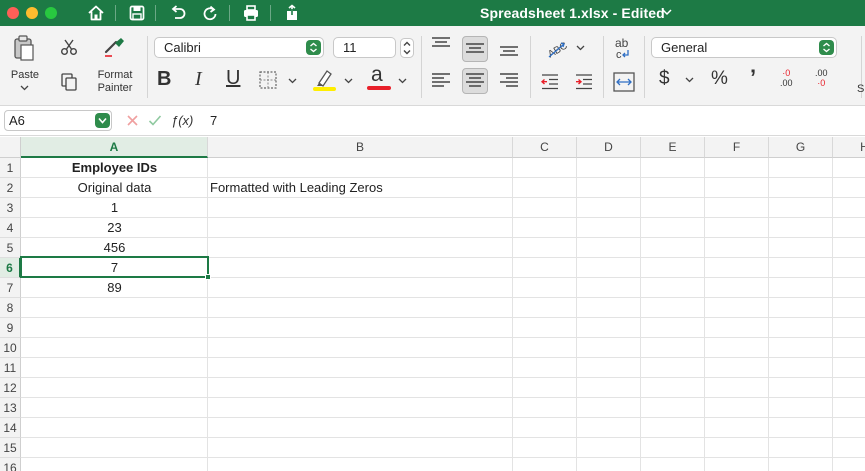 The width and height of the screenshot is (865, 471). I want to click on share-icon, so click(292, 13).